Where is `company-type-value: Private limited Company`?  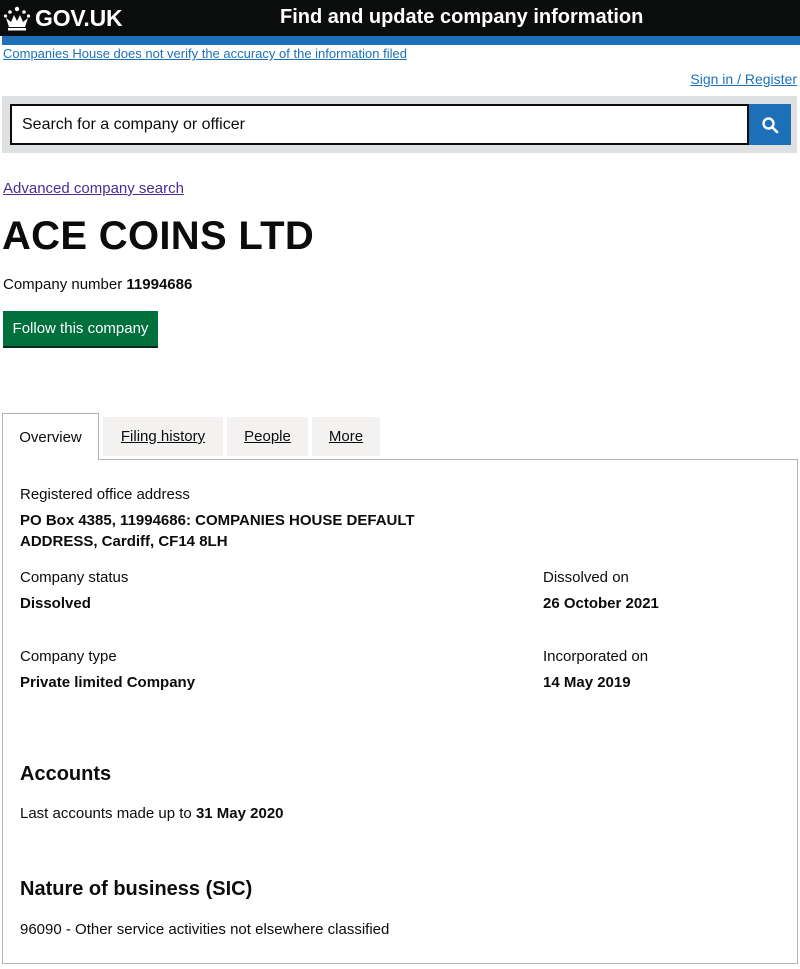 company-type-value: Private limited Company is located at coordinates (108, 682).